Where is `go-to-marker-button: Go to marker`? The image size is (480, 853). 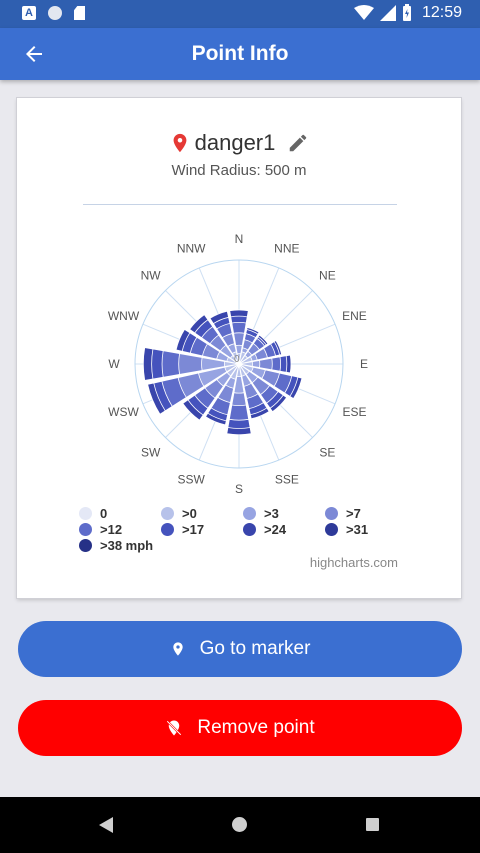
go-to-marker-button: Go to marker is located at coordinates (240, 649).